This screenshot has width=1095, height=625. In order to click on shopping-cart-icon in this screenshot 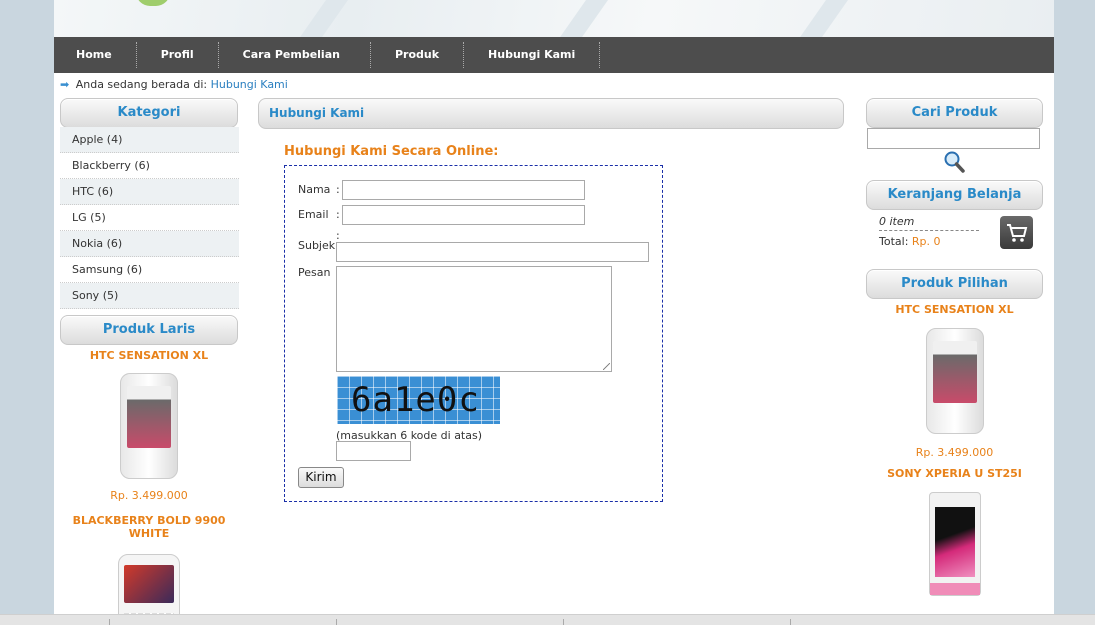, I will do `click(1016, 232)`.